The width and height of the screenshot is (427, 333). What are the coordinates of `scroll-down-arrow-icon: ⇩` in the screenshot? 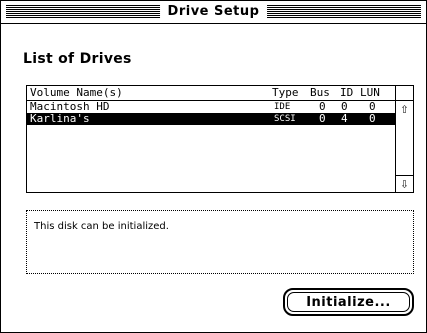 It's located at (404, 183).